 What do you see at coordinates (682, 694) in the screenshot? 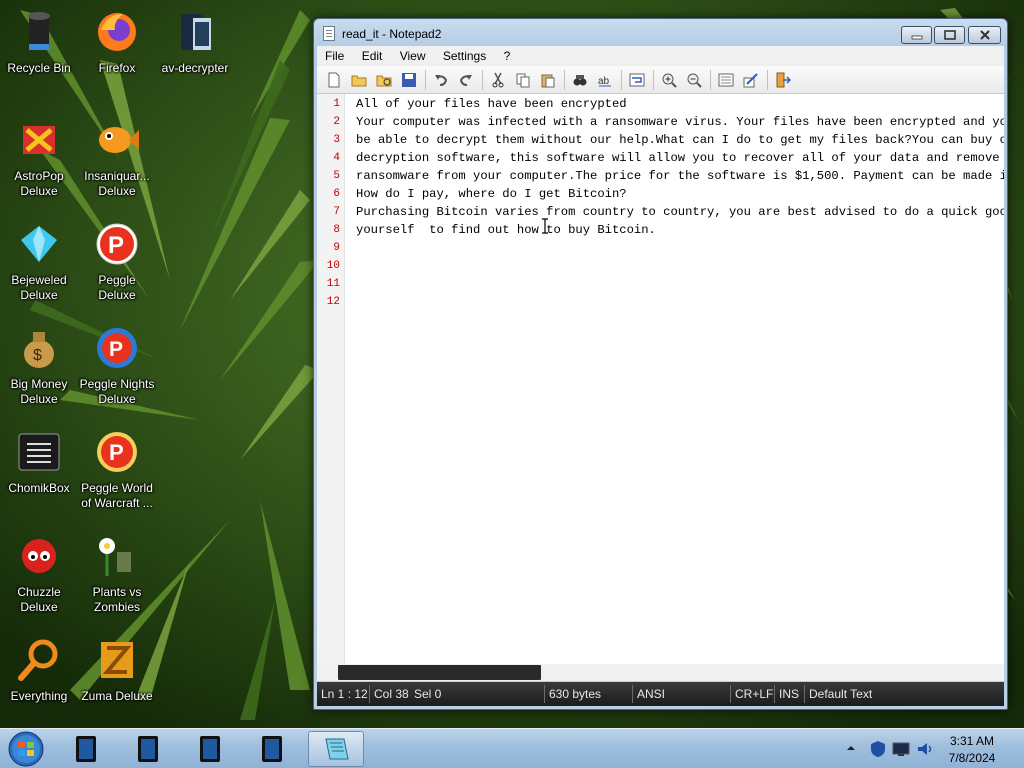
I see `status-encoding: ANSI` at bounding box center [682, 694].